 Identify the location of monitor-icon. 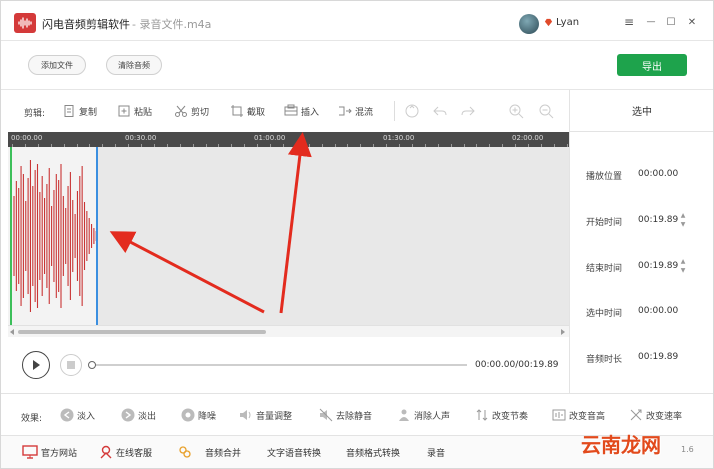
(30, 452).